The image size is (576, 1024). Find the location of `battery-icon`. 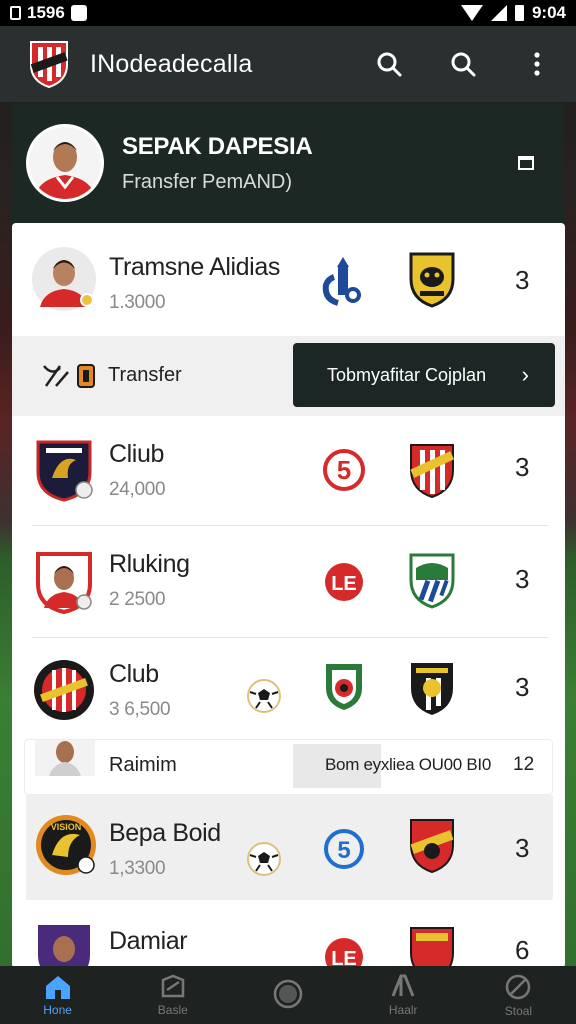

battery-icon is located at coordinates (519, 13).